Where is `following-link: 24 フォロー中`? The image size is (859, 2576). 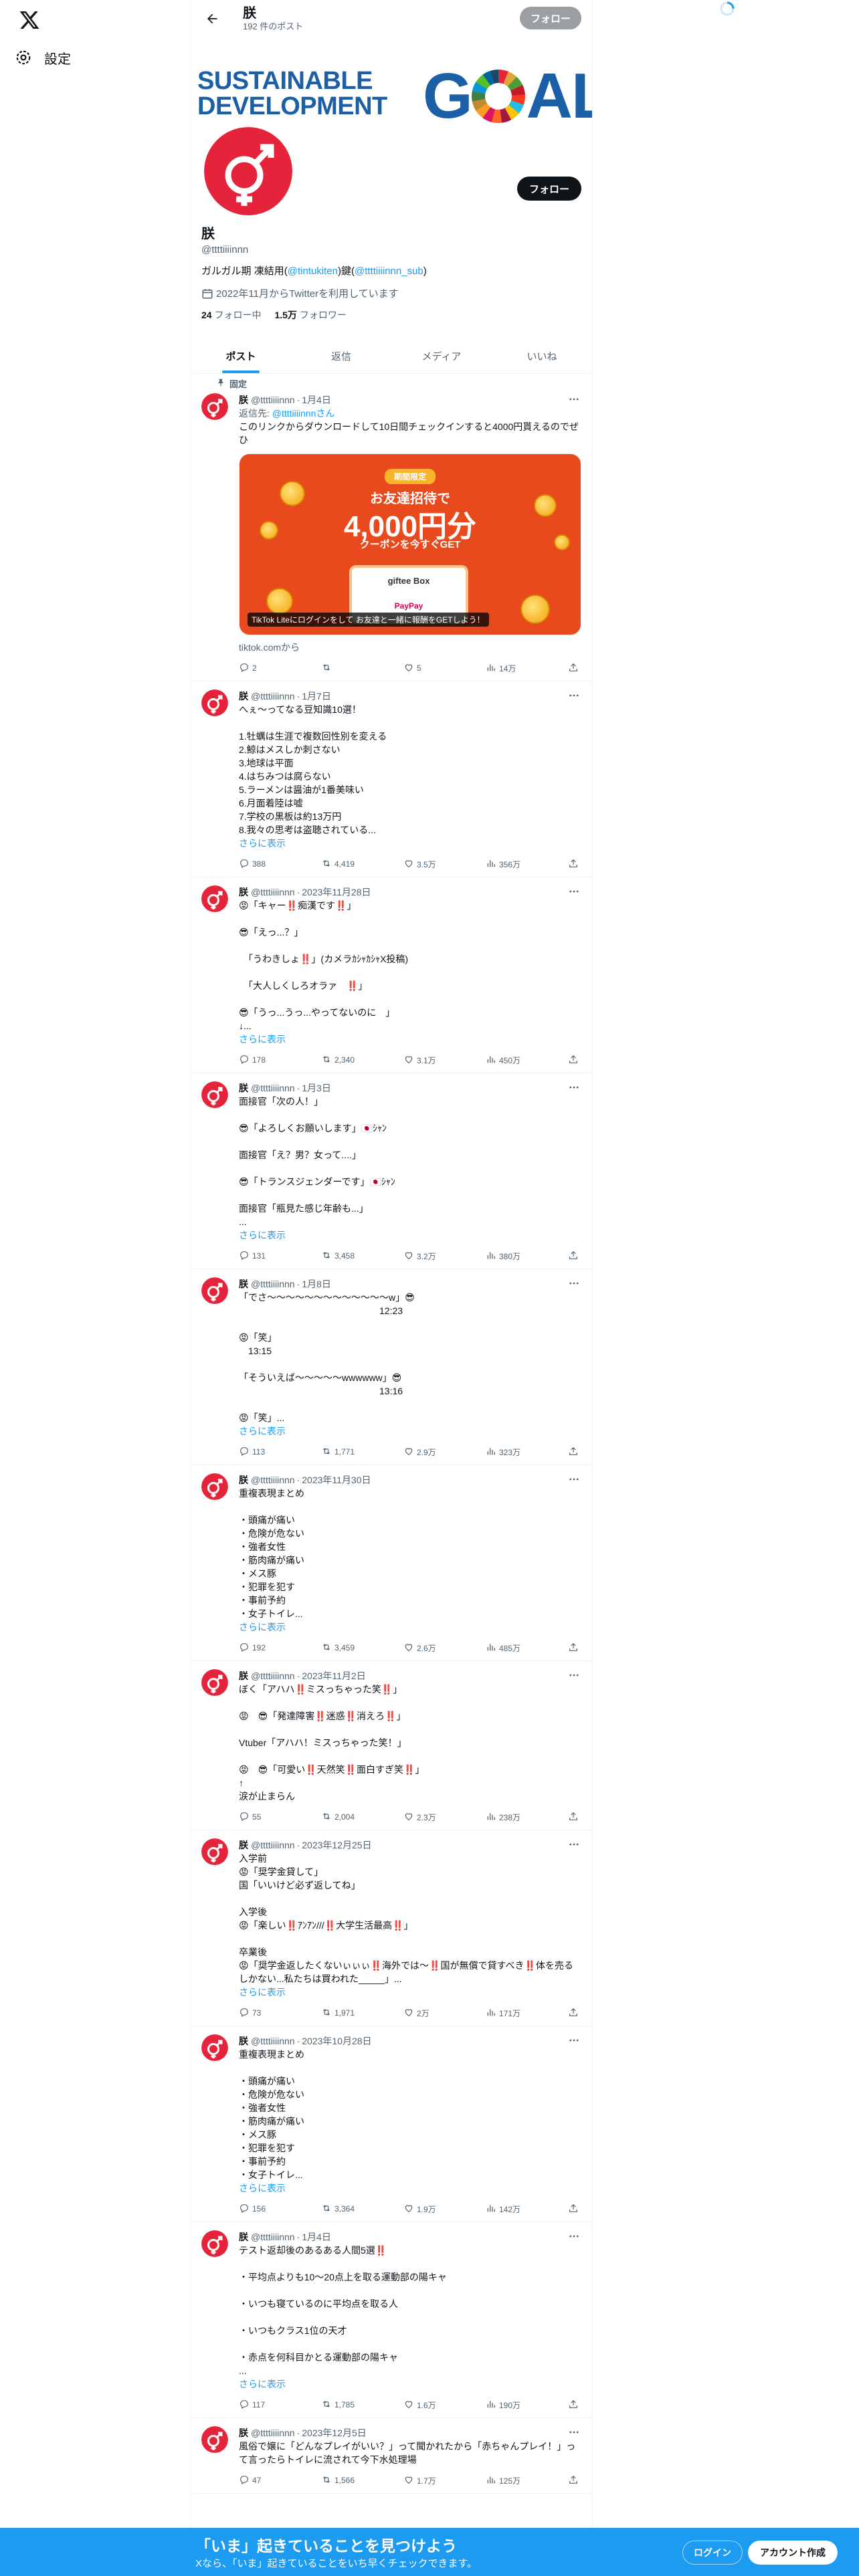 following-link: 24 フォロー中 is located at coordinates (231, 315).